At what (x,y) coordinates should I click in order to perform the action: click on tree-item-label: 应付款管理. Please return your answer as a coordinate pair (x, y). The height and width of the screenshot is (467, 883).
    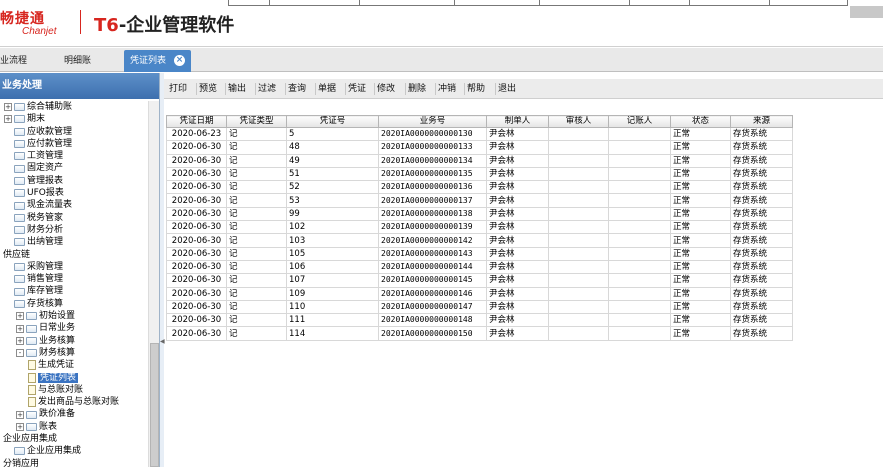
    Looking at the image, I should click on (50, 143).